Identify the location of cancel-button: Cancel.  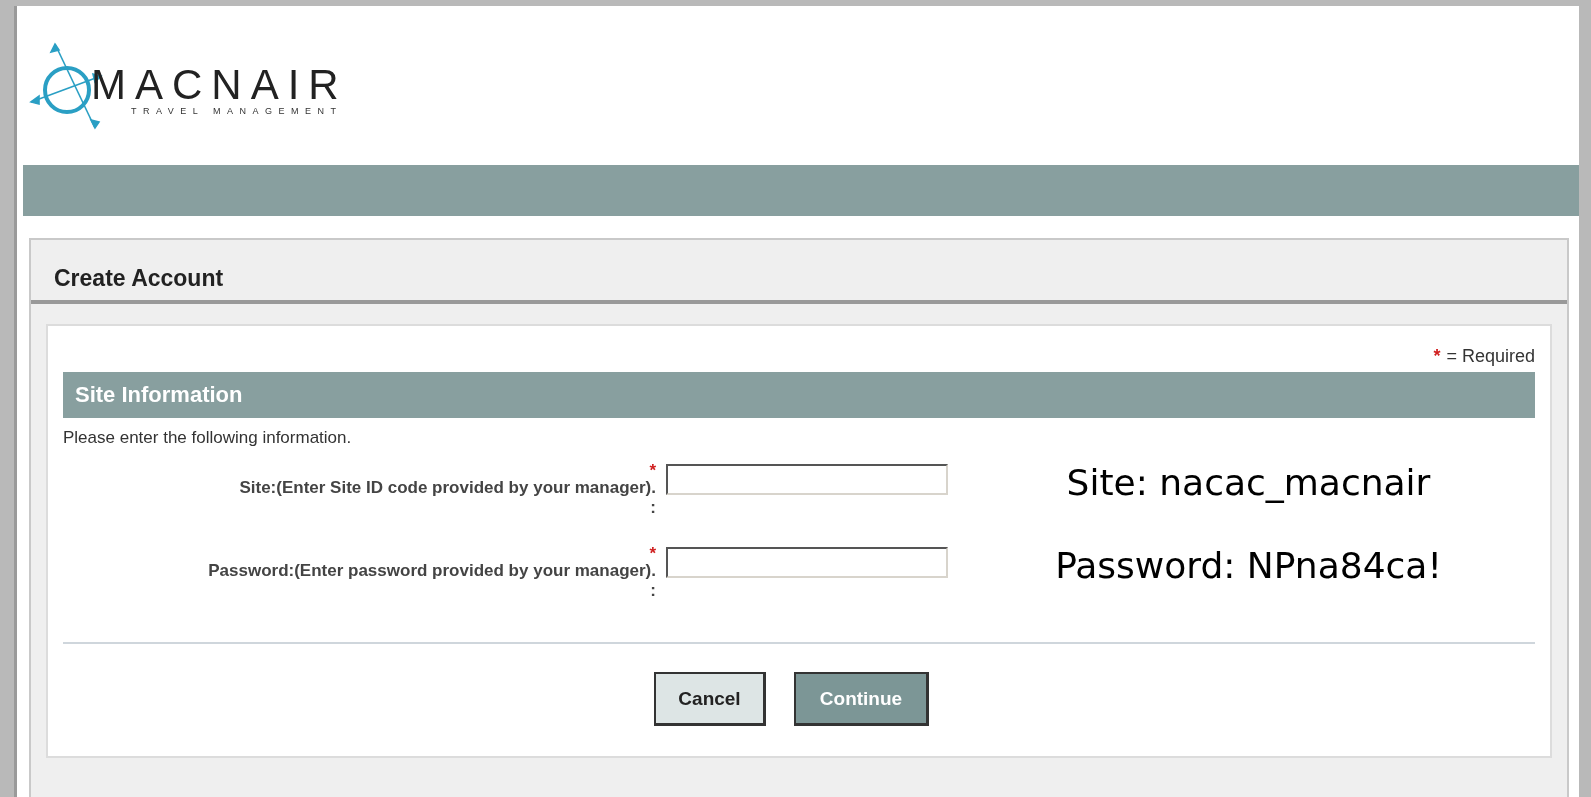
(710, 699).